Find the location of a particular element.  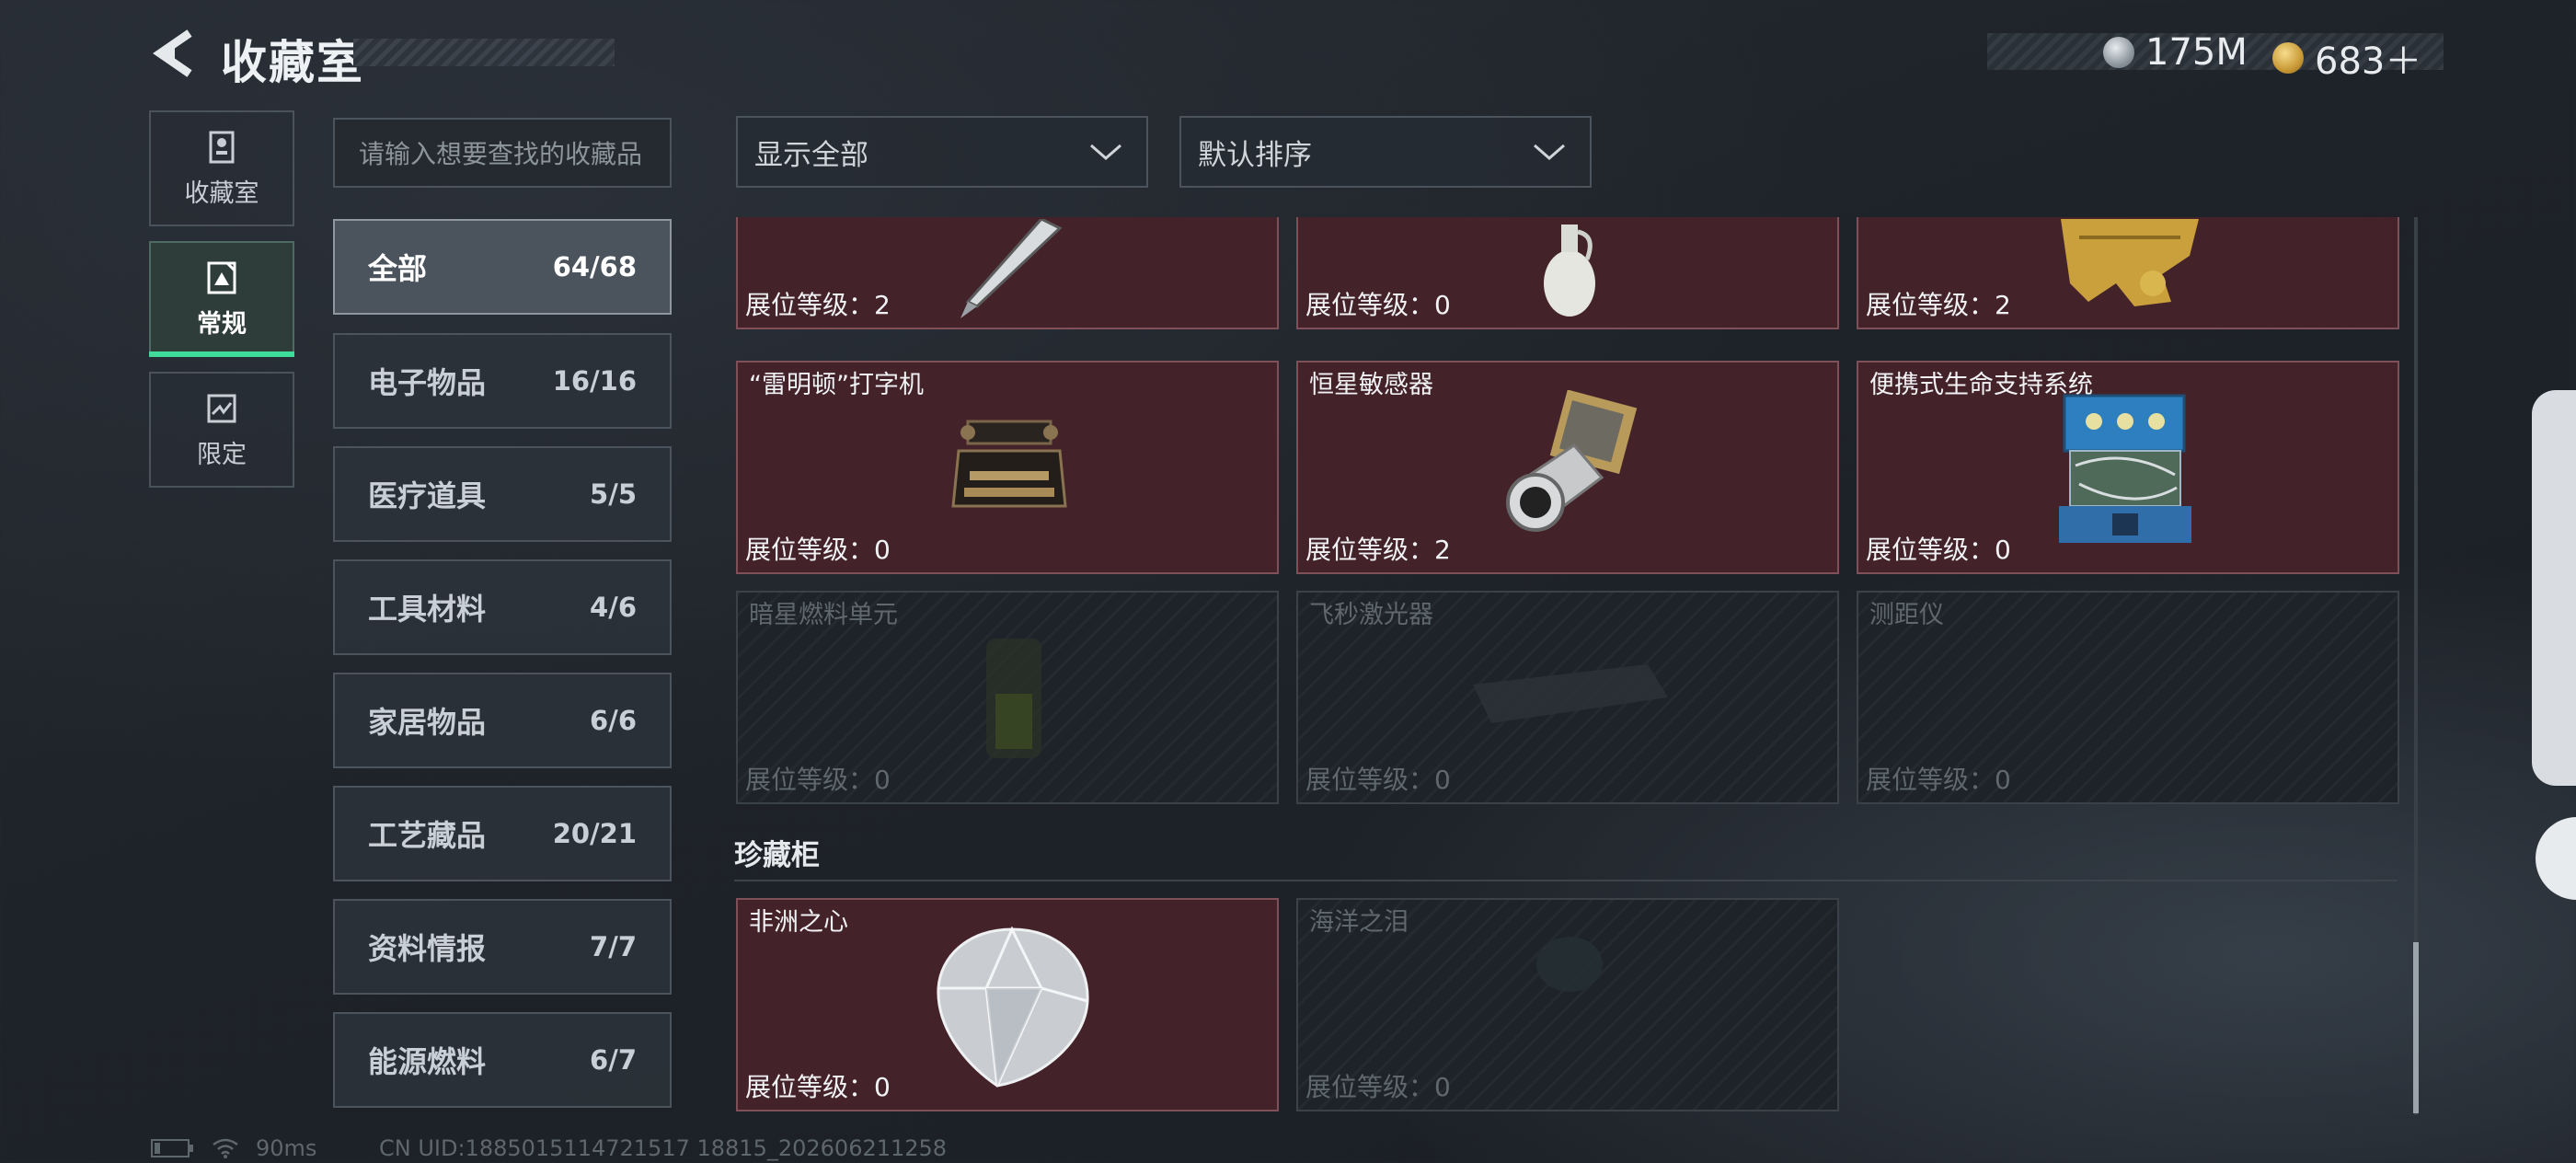

sort-value: 默认排序 is located at coordinates (1255, 155).